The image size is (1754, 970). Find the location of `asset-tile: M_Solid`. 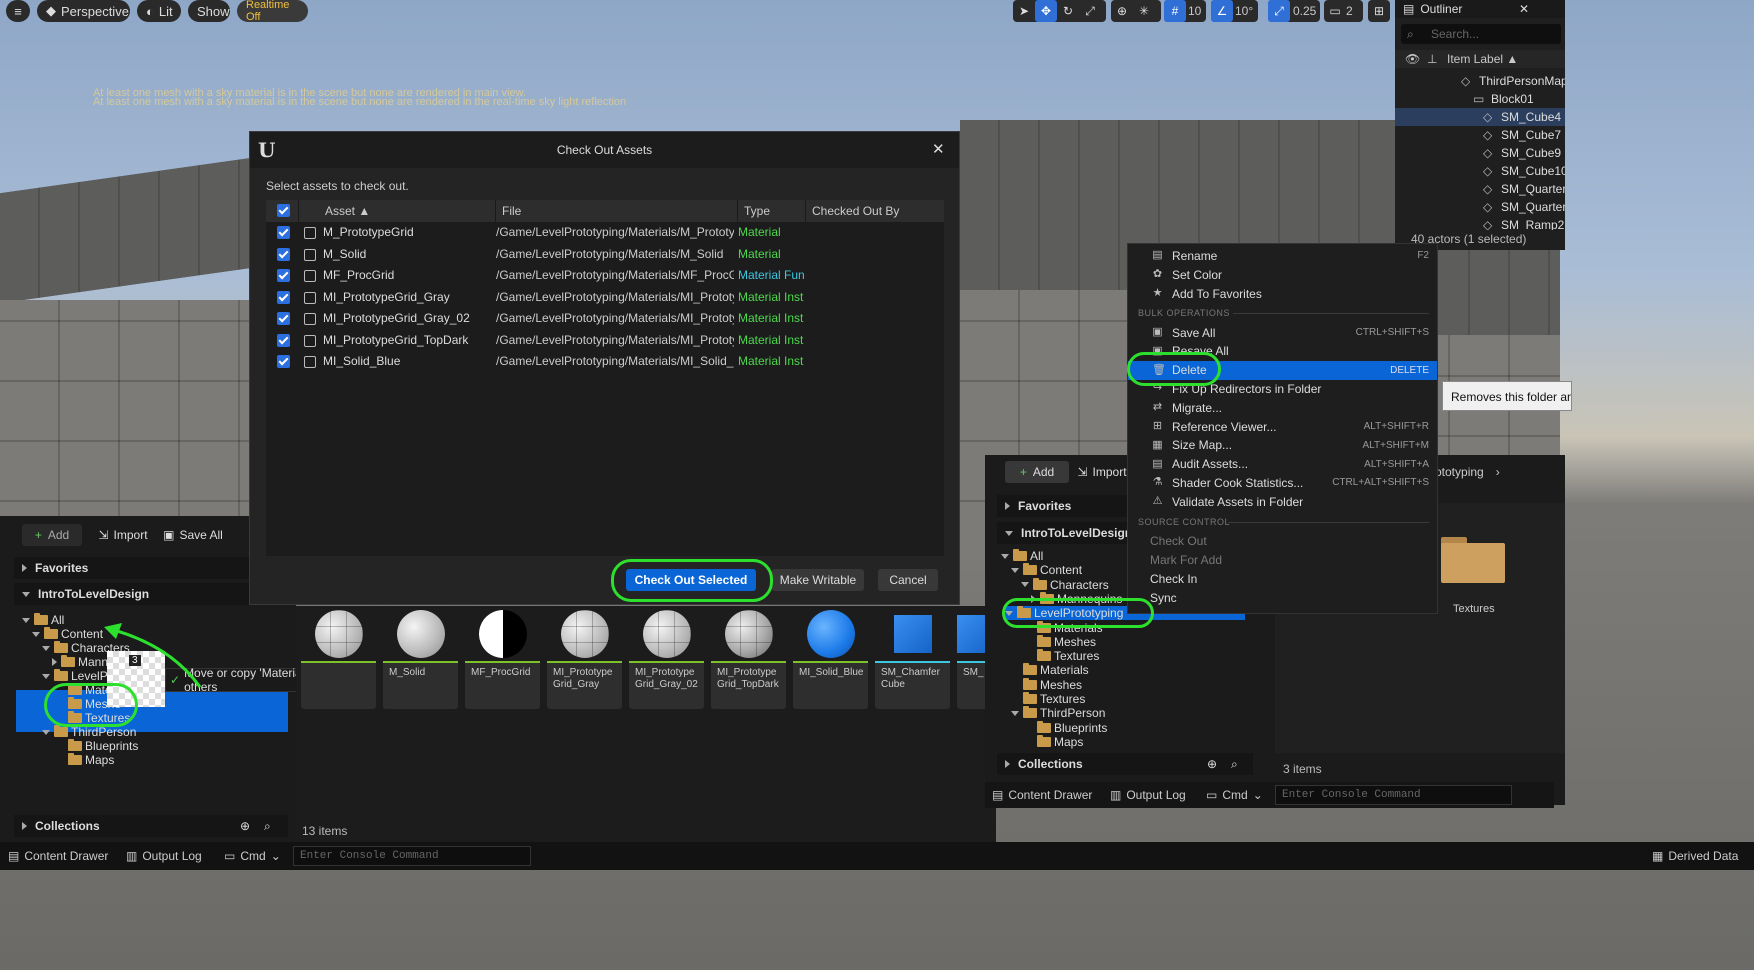

asset-tile: M_Solid is located at coordinates (420, 658).